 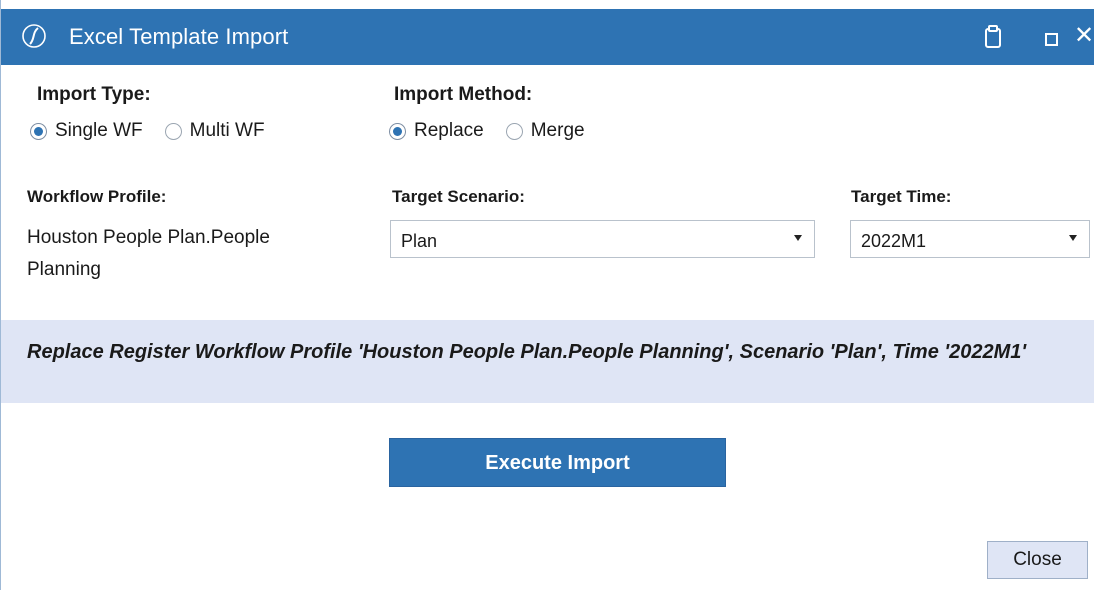 I want to click on close-button: Close, so click(x=1037, y=560).